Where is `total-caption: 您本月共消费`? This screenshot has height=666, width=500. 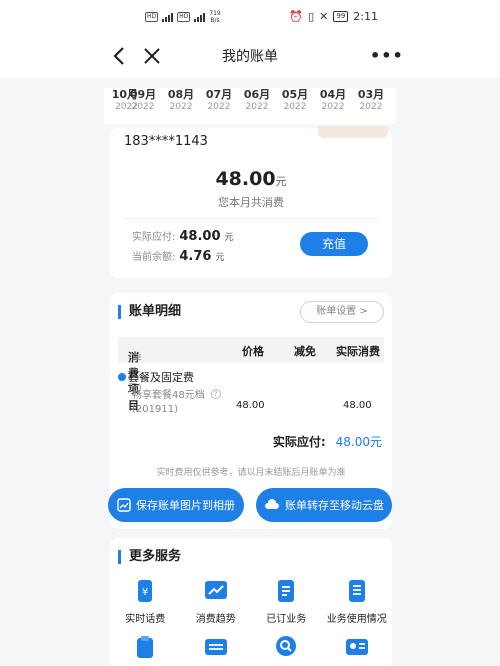
total-caption: 您本月共消费 is located at coordinates (251, 202).